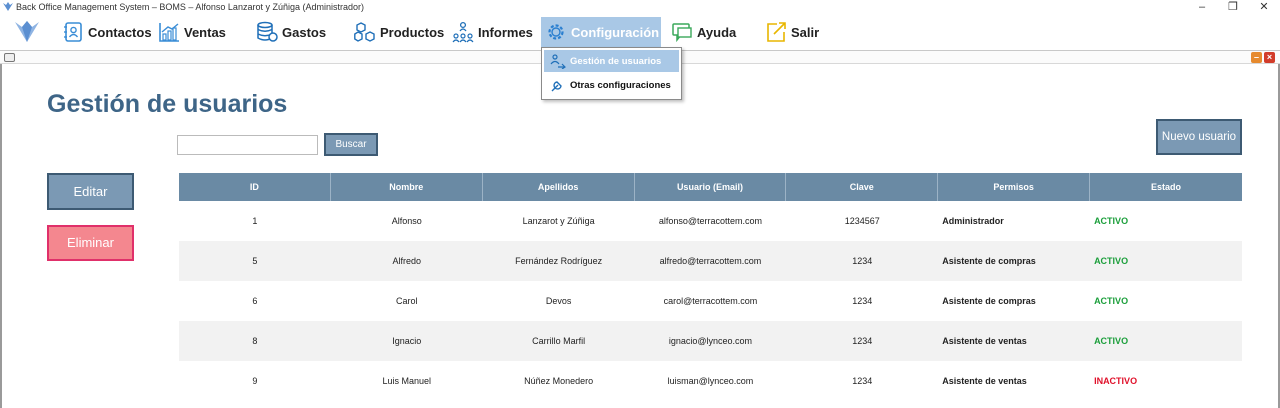 This screenshot has height=408, width=1280. I want to click on search-input, so click(247, 145).